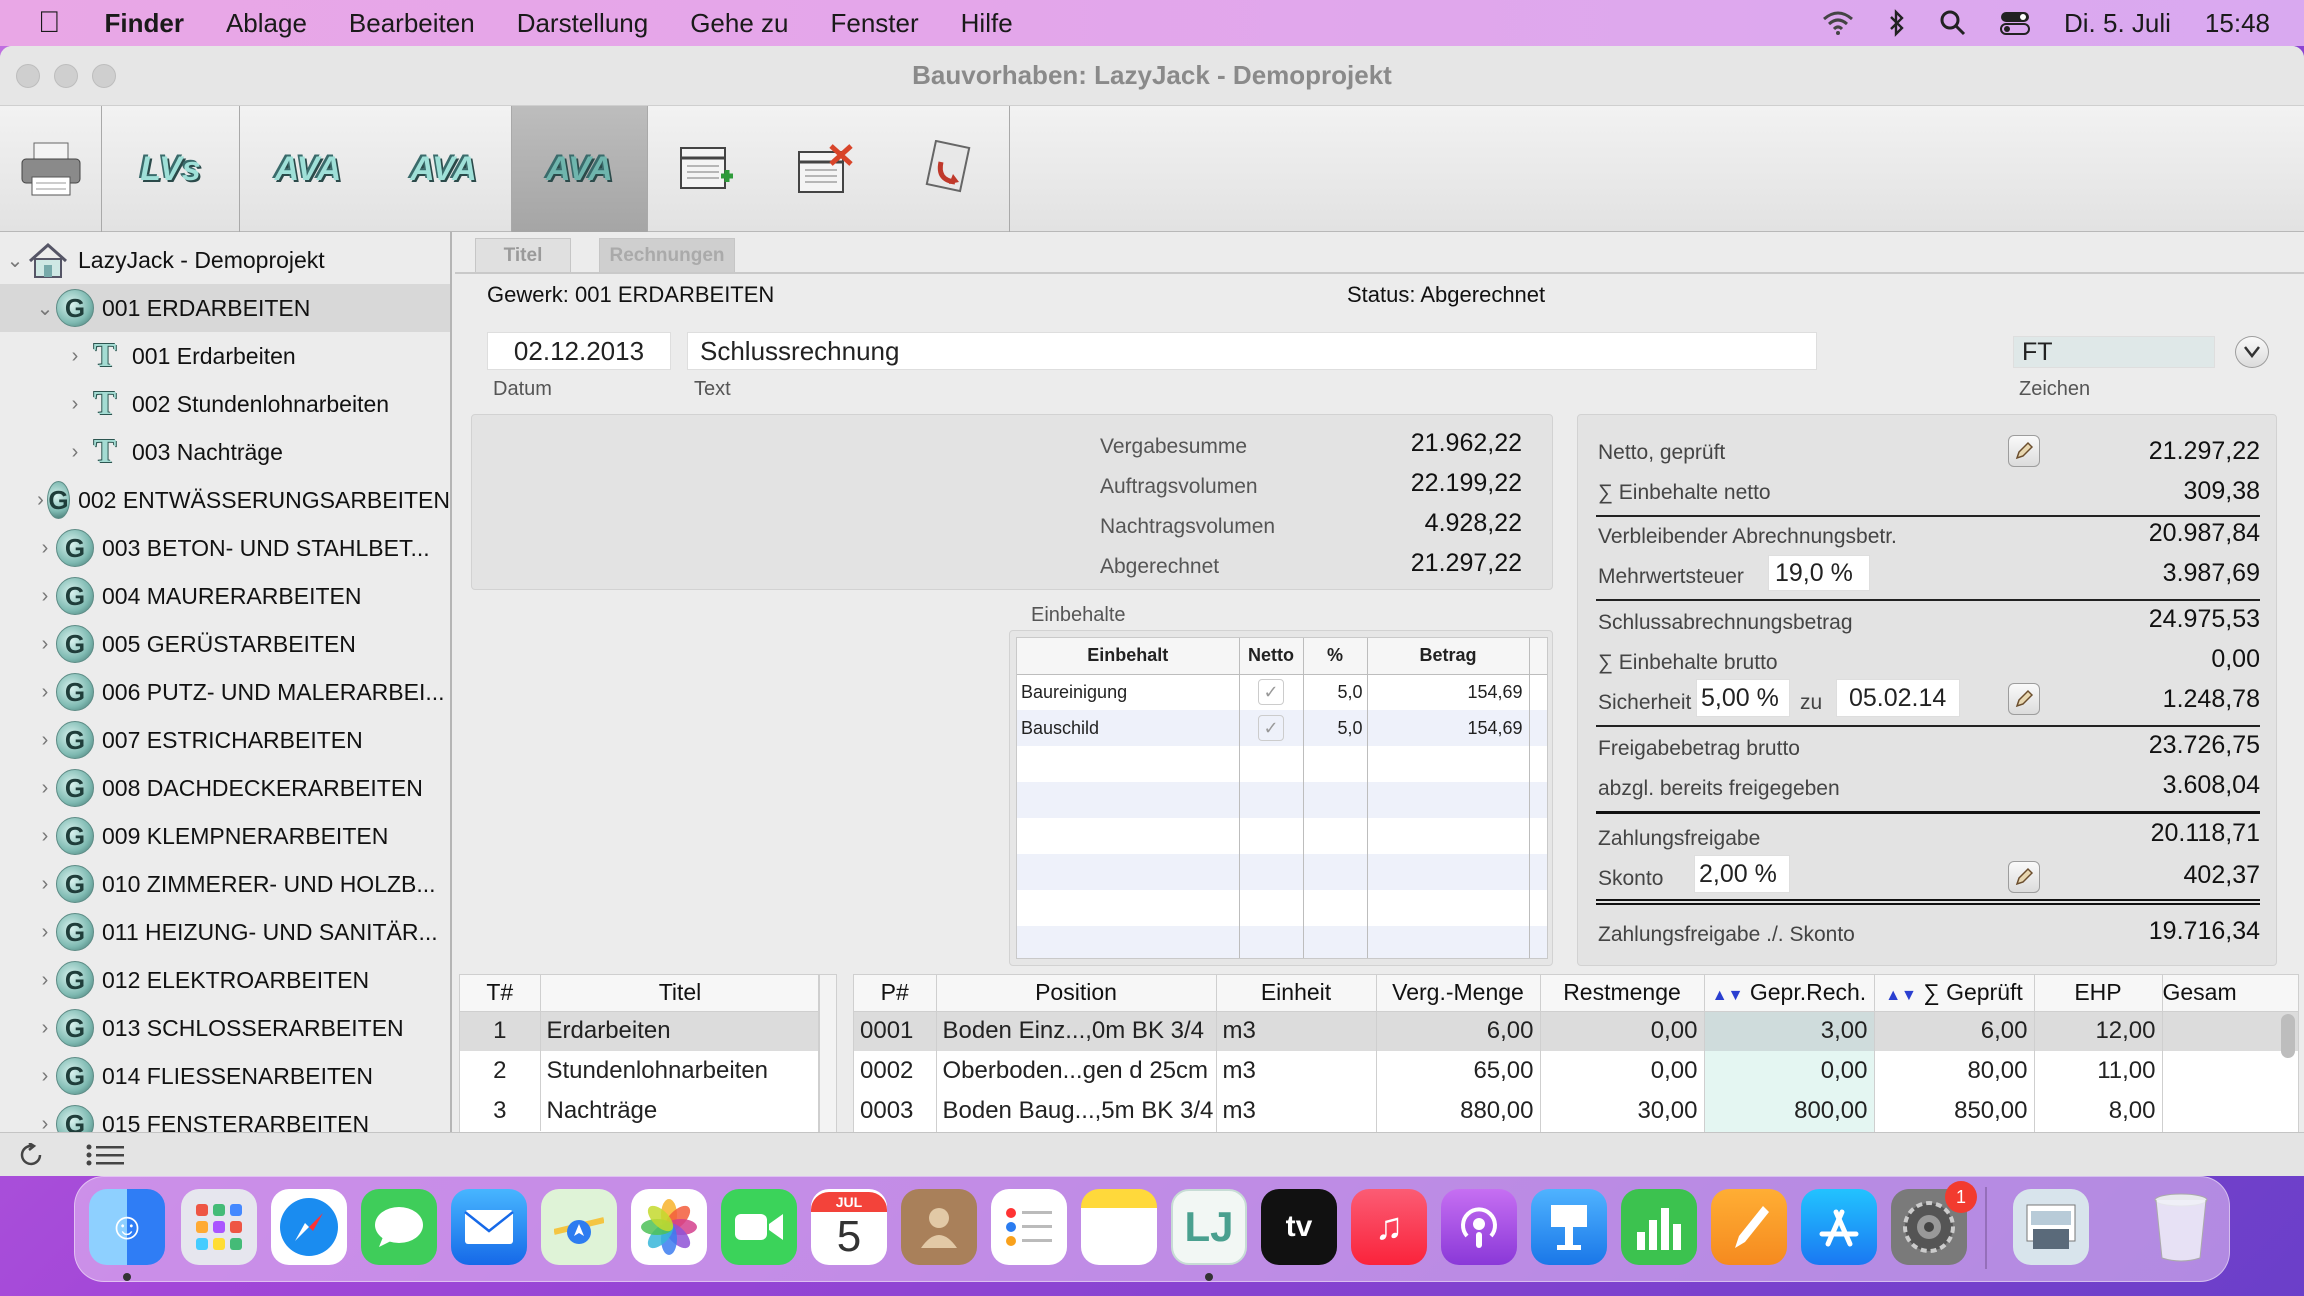 The height and width of the screenshot is (1296, 2304). I want to click on control-center-icon, so click(2015, 23).